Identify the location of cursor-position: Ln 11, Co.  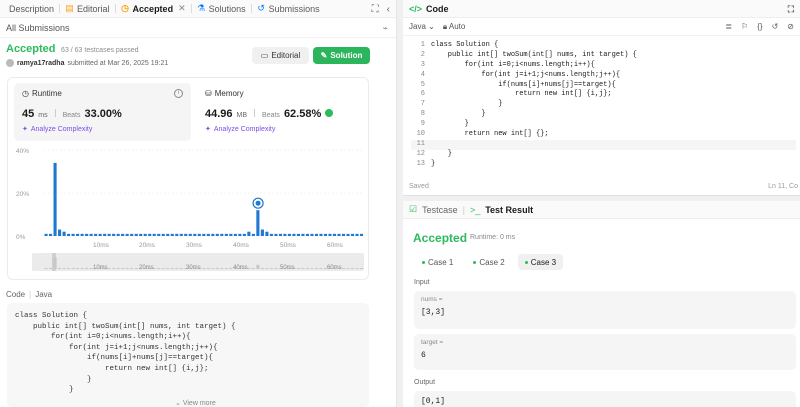
(783, 186).